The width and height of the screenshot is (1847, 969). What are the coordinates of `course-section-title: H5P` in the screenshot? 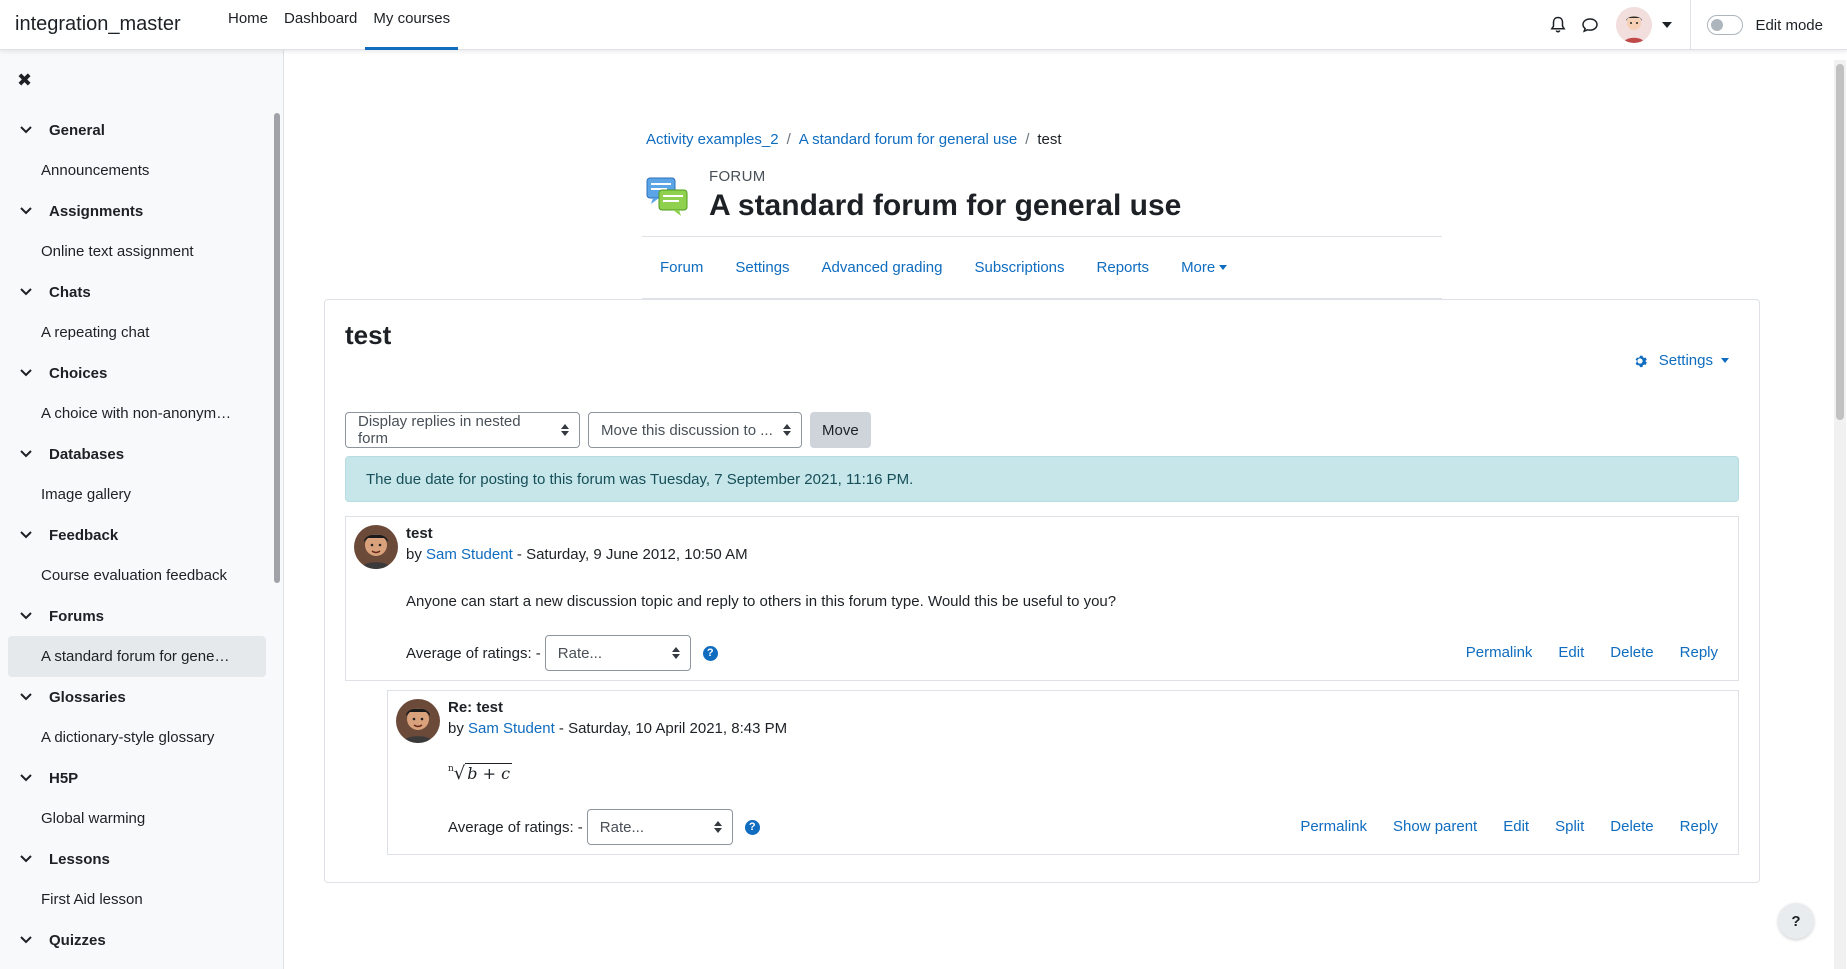 It's located at (63, 778).